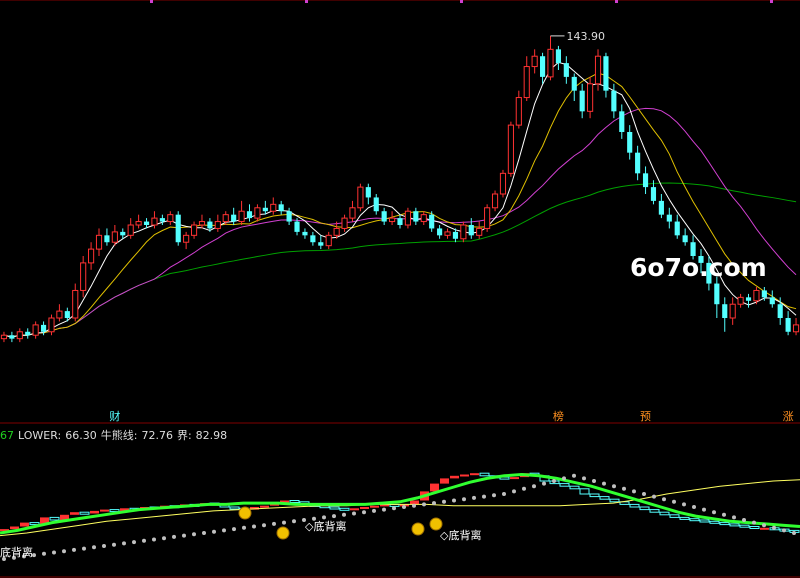 This screenshot has width=800, height=578. Describe the element at coordinates (114, 416) in the screenshot. I see `event-marker: 财` at that location.